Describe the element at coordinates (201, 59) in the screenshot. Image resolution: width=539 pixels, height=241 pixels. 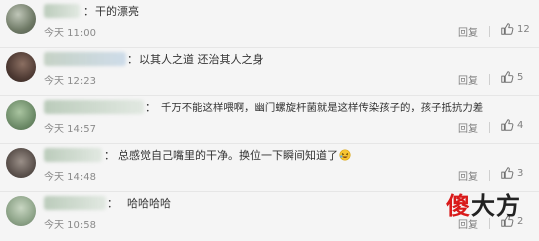
I see `comment-text: 以其人之道 还治其人之身` at that location.